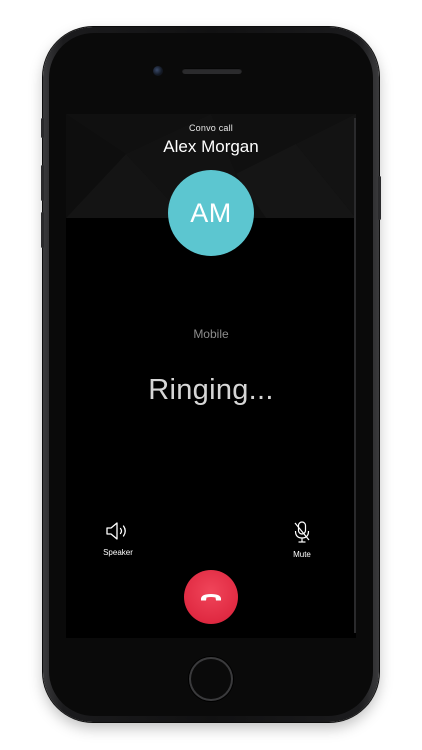 The height and width of the screenshot is (750, 422). I want to click on mute-button: Mute, so click(302, 539).